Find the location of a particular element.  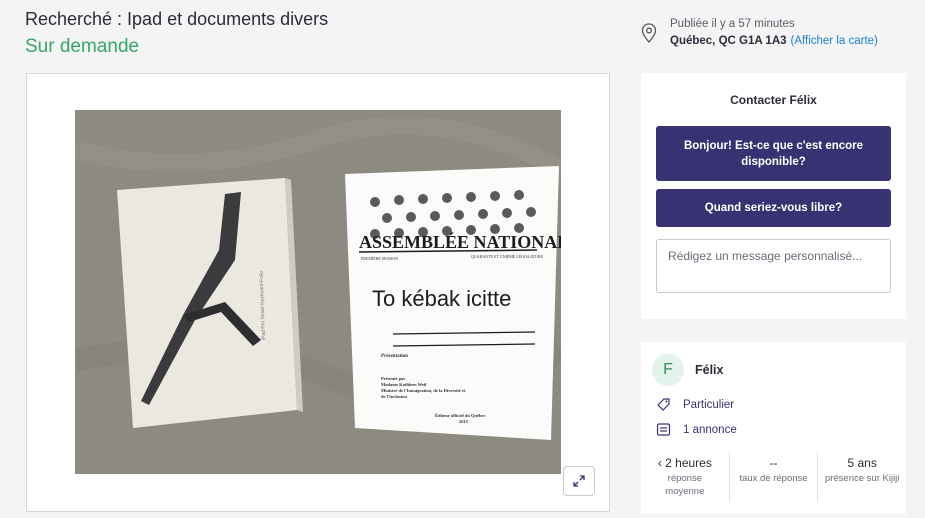

show-map-link: (Afficher la carte) is located at coordinates (834, 41).